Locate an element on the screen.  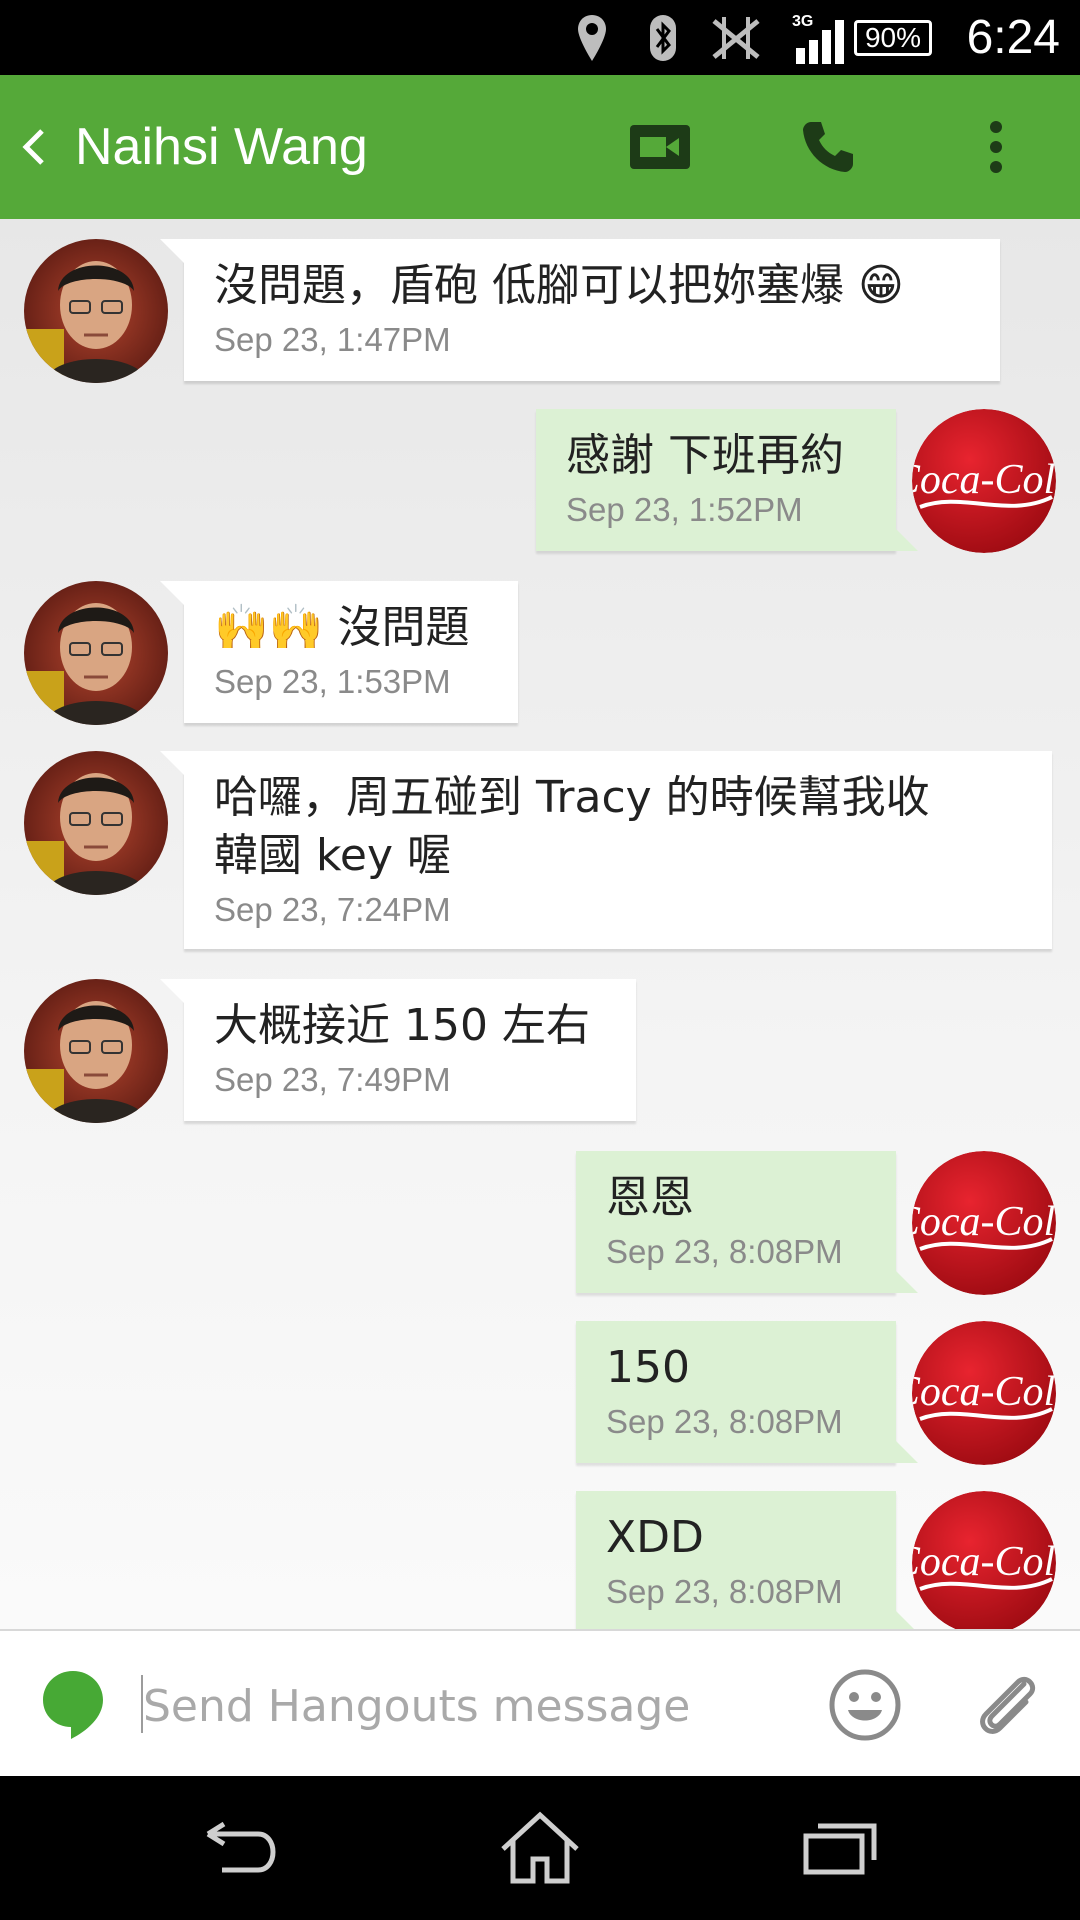
message-text: 🙌🙌 沒問題 is located at coordinates (342, 627).